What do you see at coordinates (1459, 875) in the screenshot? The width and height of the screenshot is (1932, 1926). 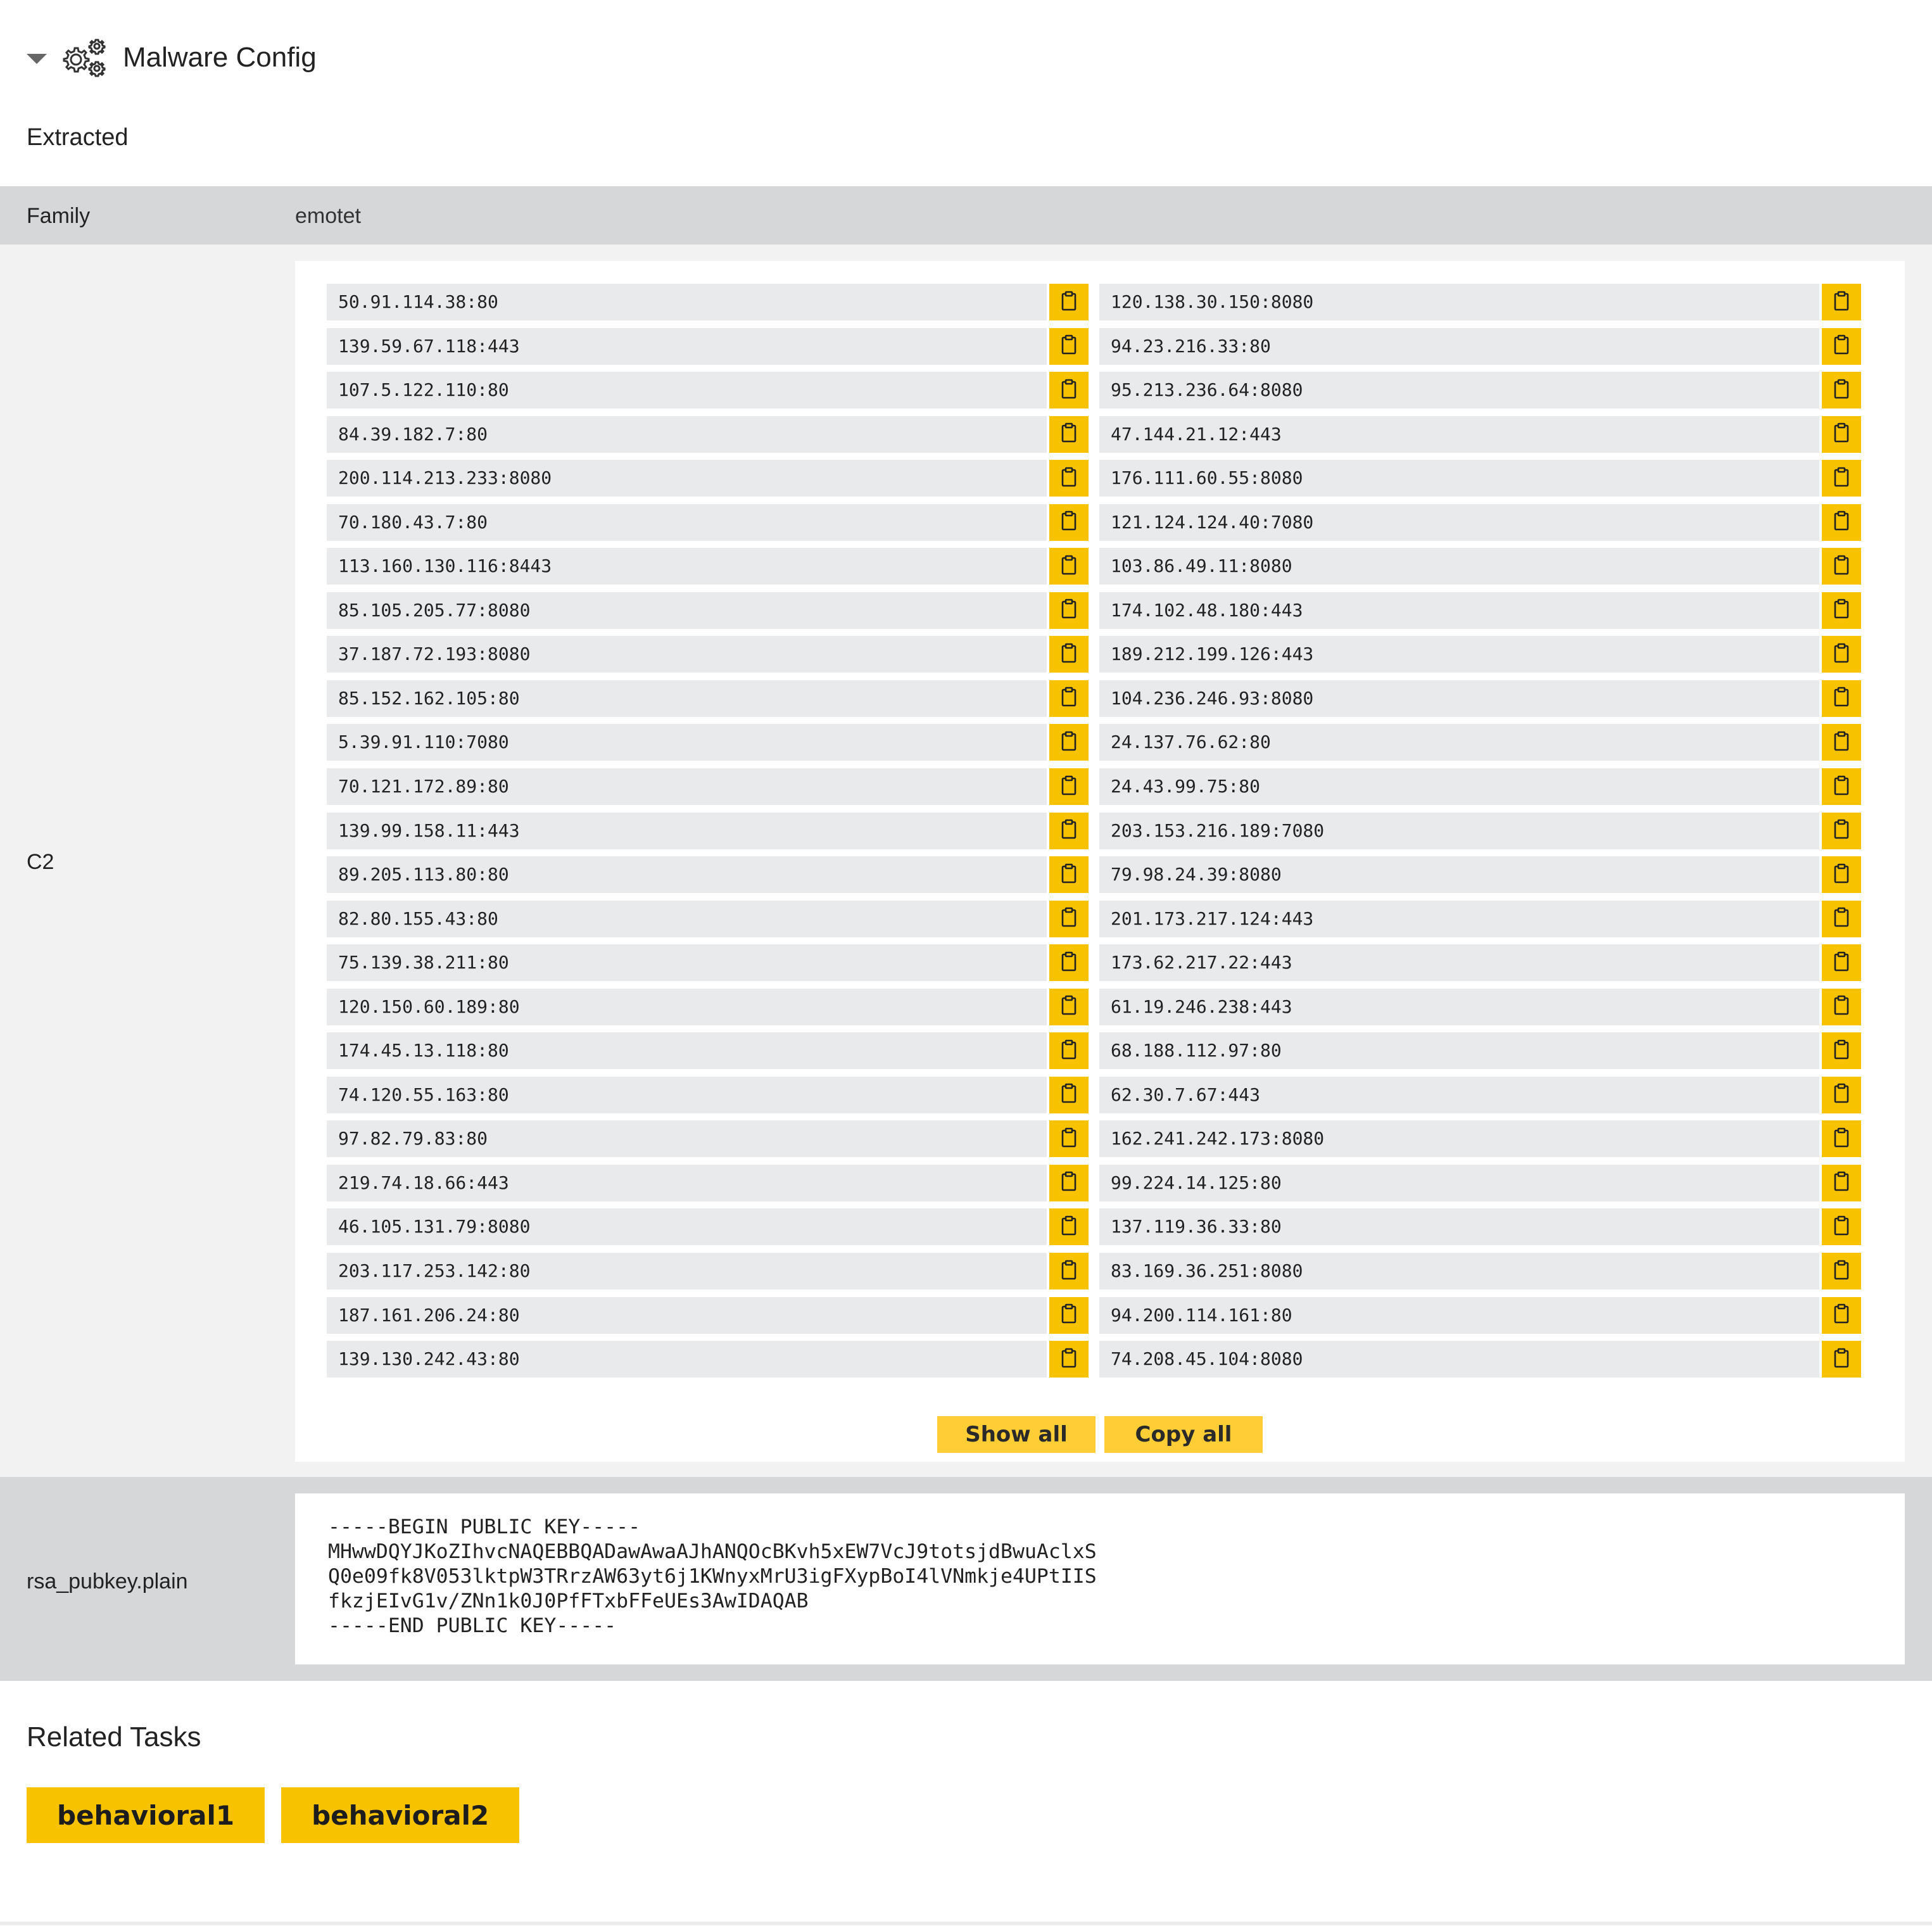 I see `c2-address: 79.98.24.39:8080` at bounding box center [1459, 875].